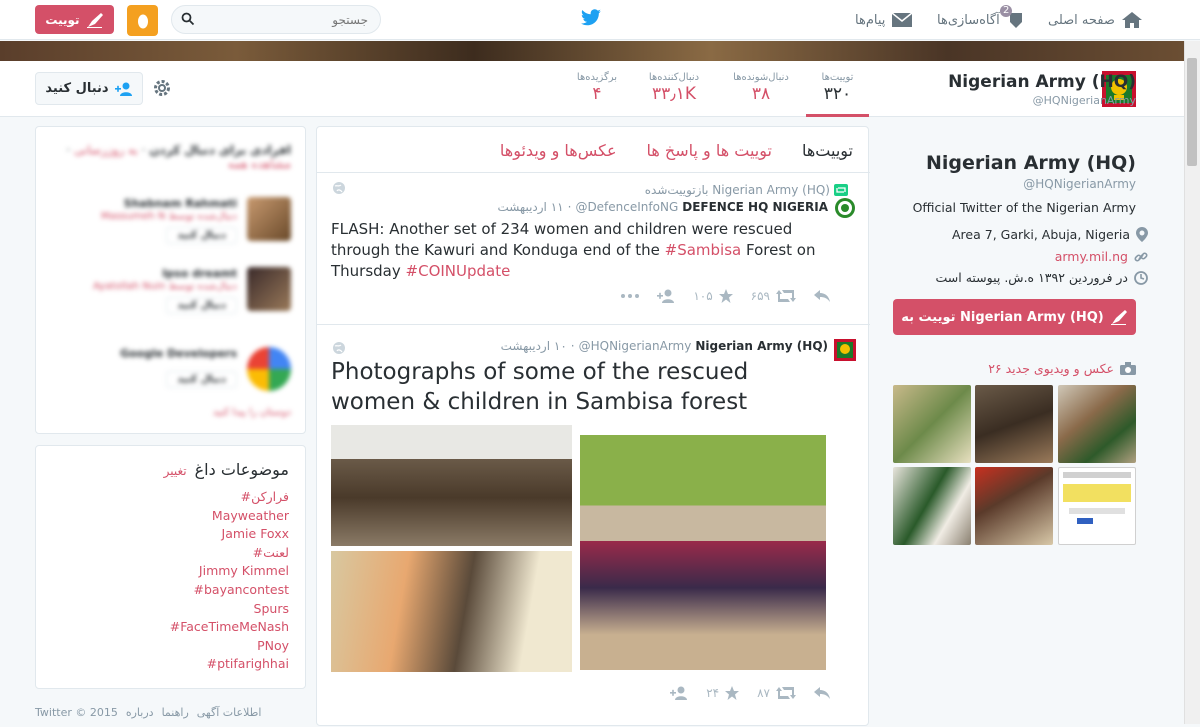 The width and height of the screenshot is (1200, 727). What do you see at coordinates (89, 88) in the screenshot?
I see `follow-button: دنبال کنید` at bounding box center [89, 88].